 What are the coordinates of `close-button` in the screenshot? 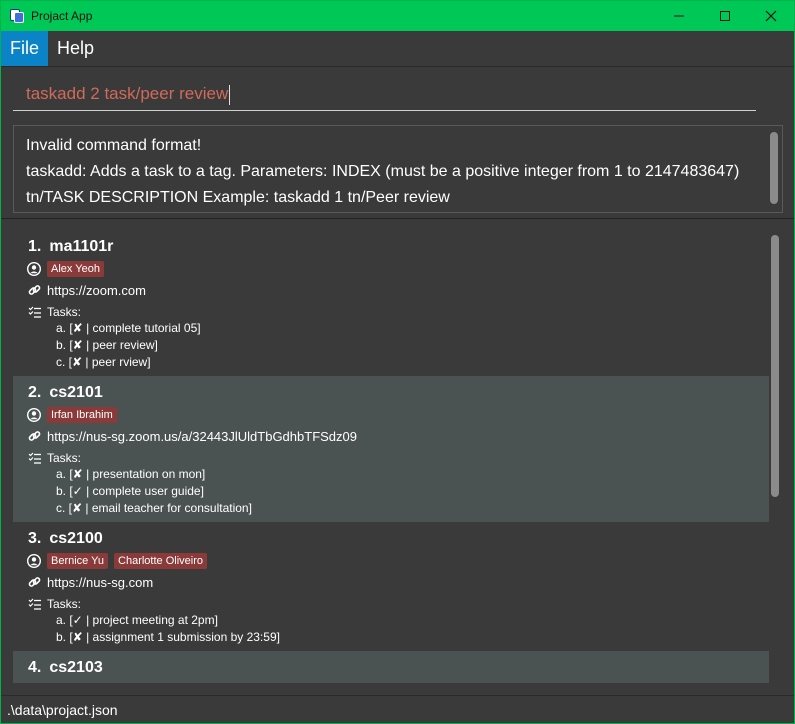 It's located at (771, 16).